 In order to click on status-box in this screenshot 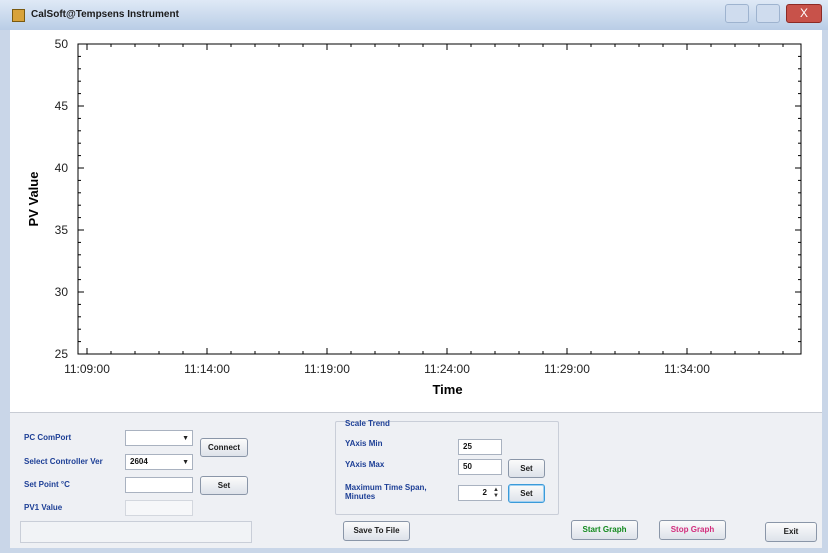, I will do `click(136, 532)`.